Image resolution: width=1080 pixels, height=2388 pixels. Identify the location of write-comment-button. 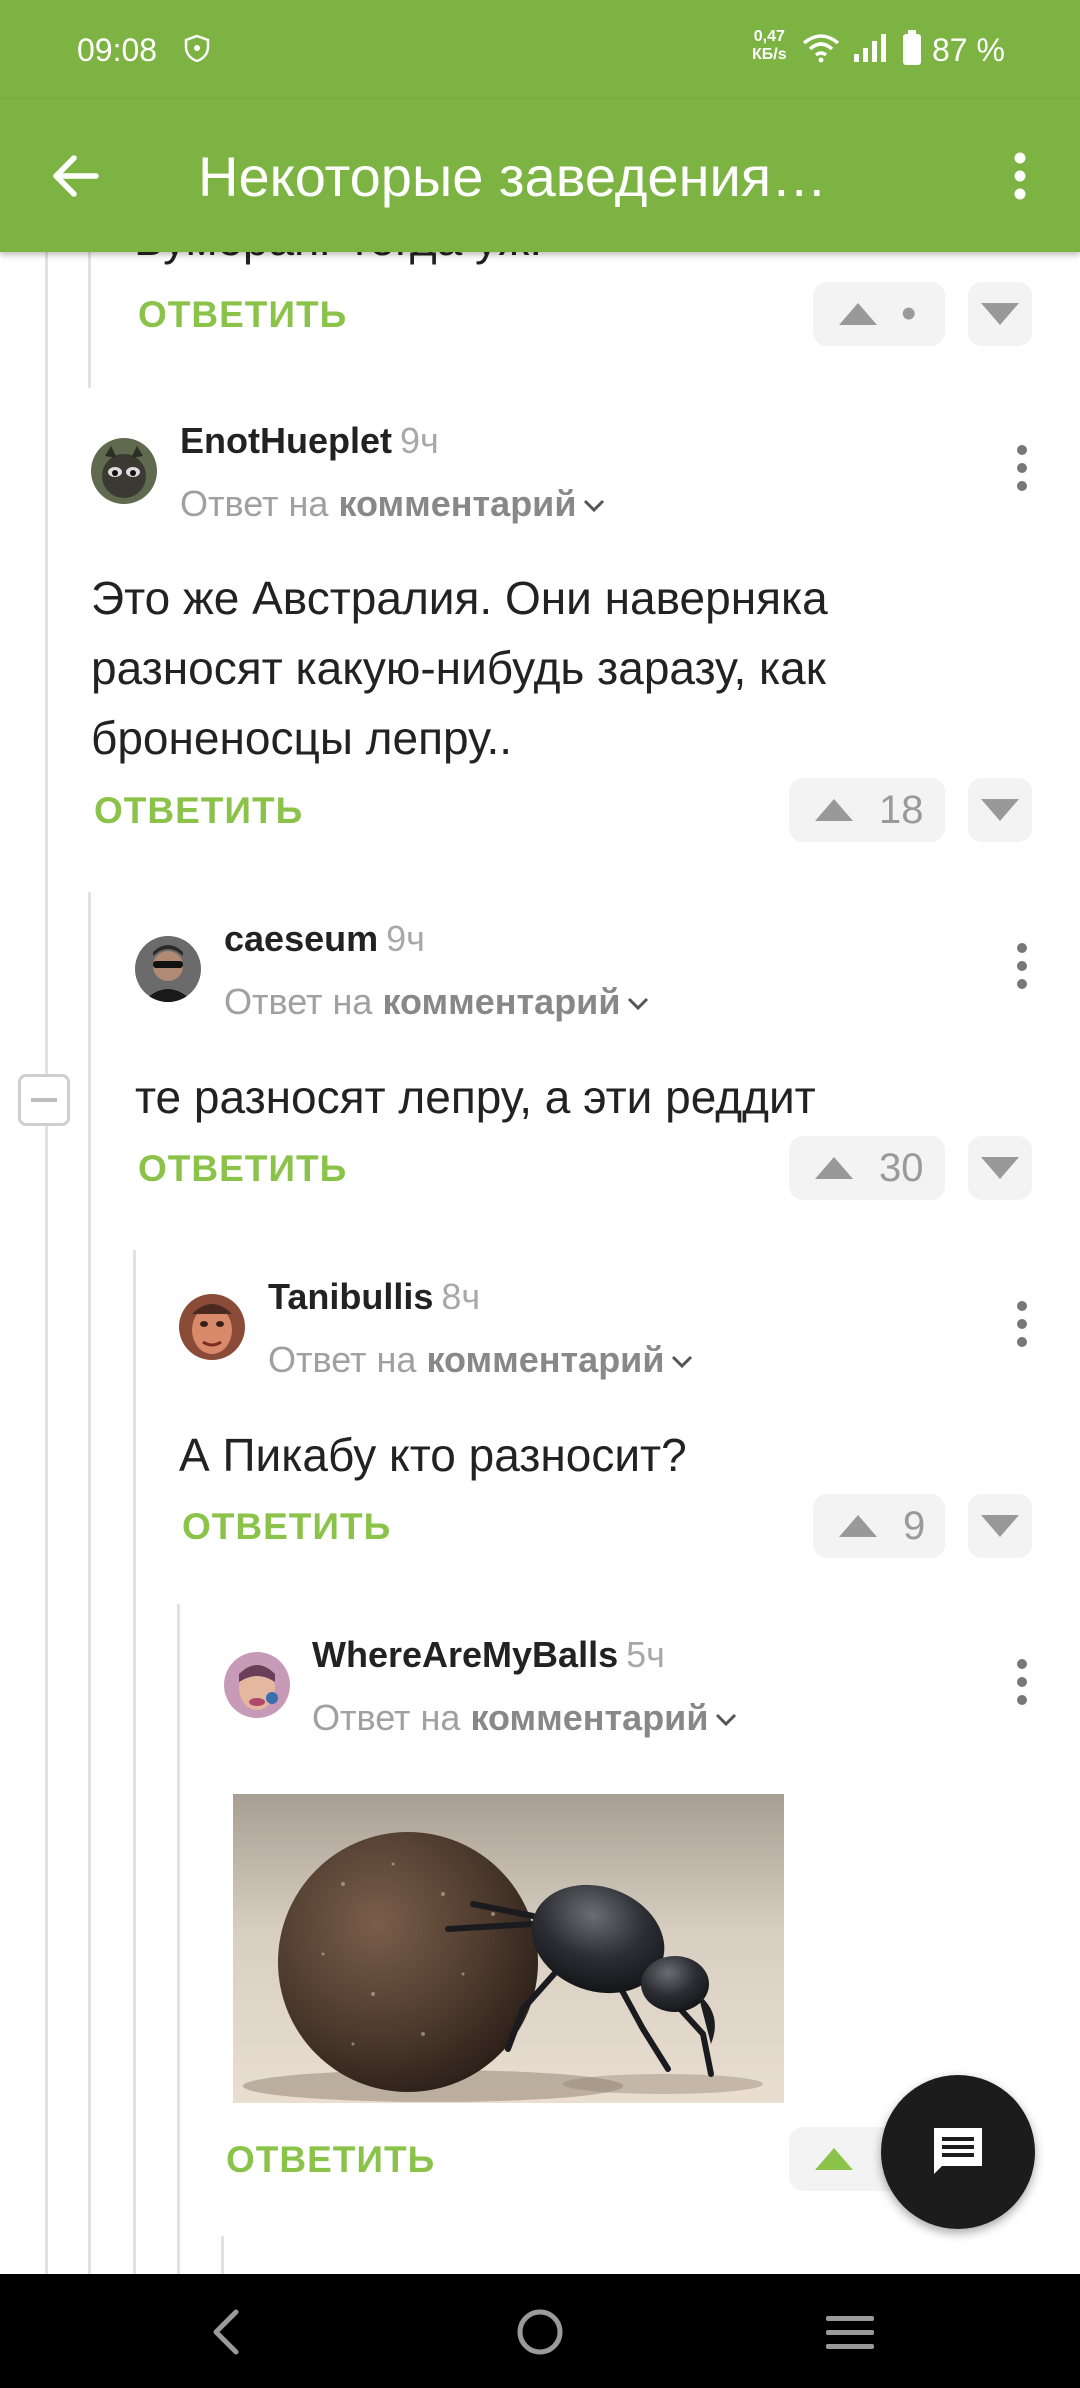
(958, 2152).